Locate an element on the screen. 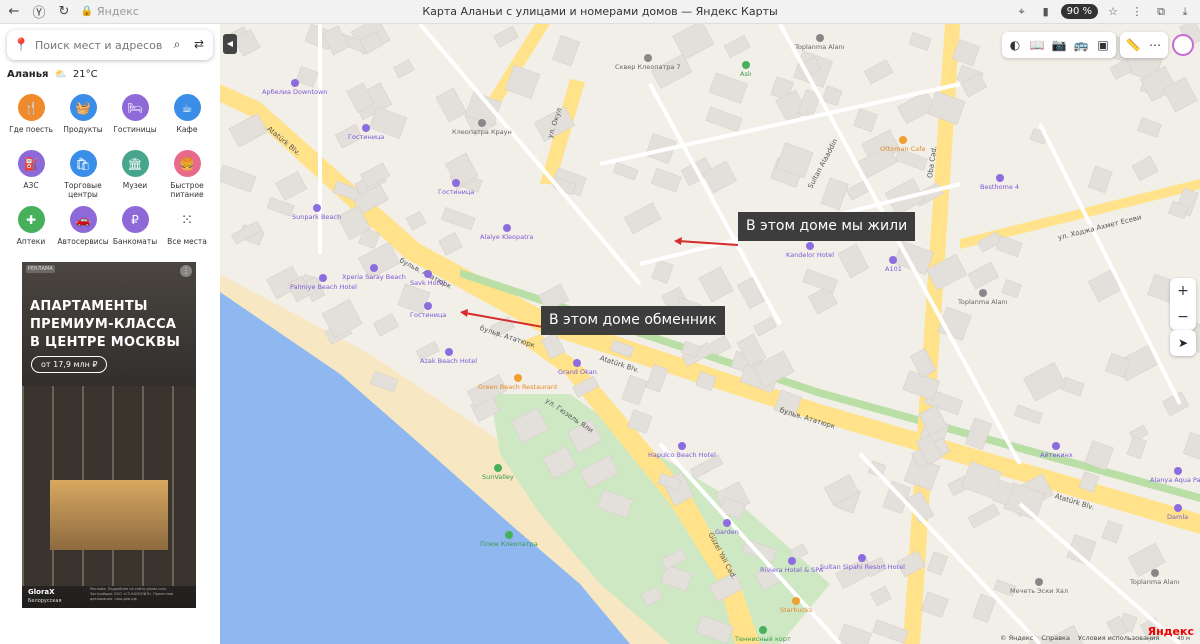  poi-shop: A101 is located at coordinates (893, 264).